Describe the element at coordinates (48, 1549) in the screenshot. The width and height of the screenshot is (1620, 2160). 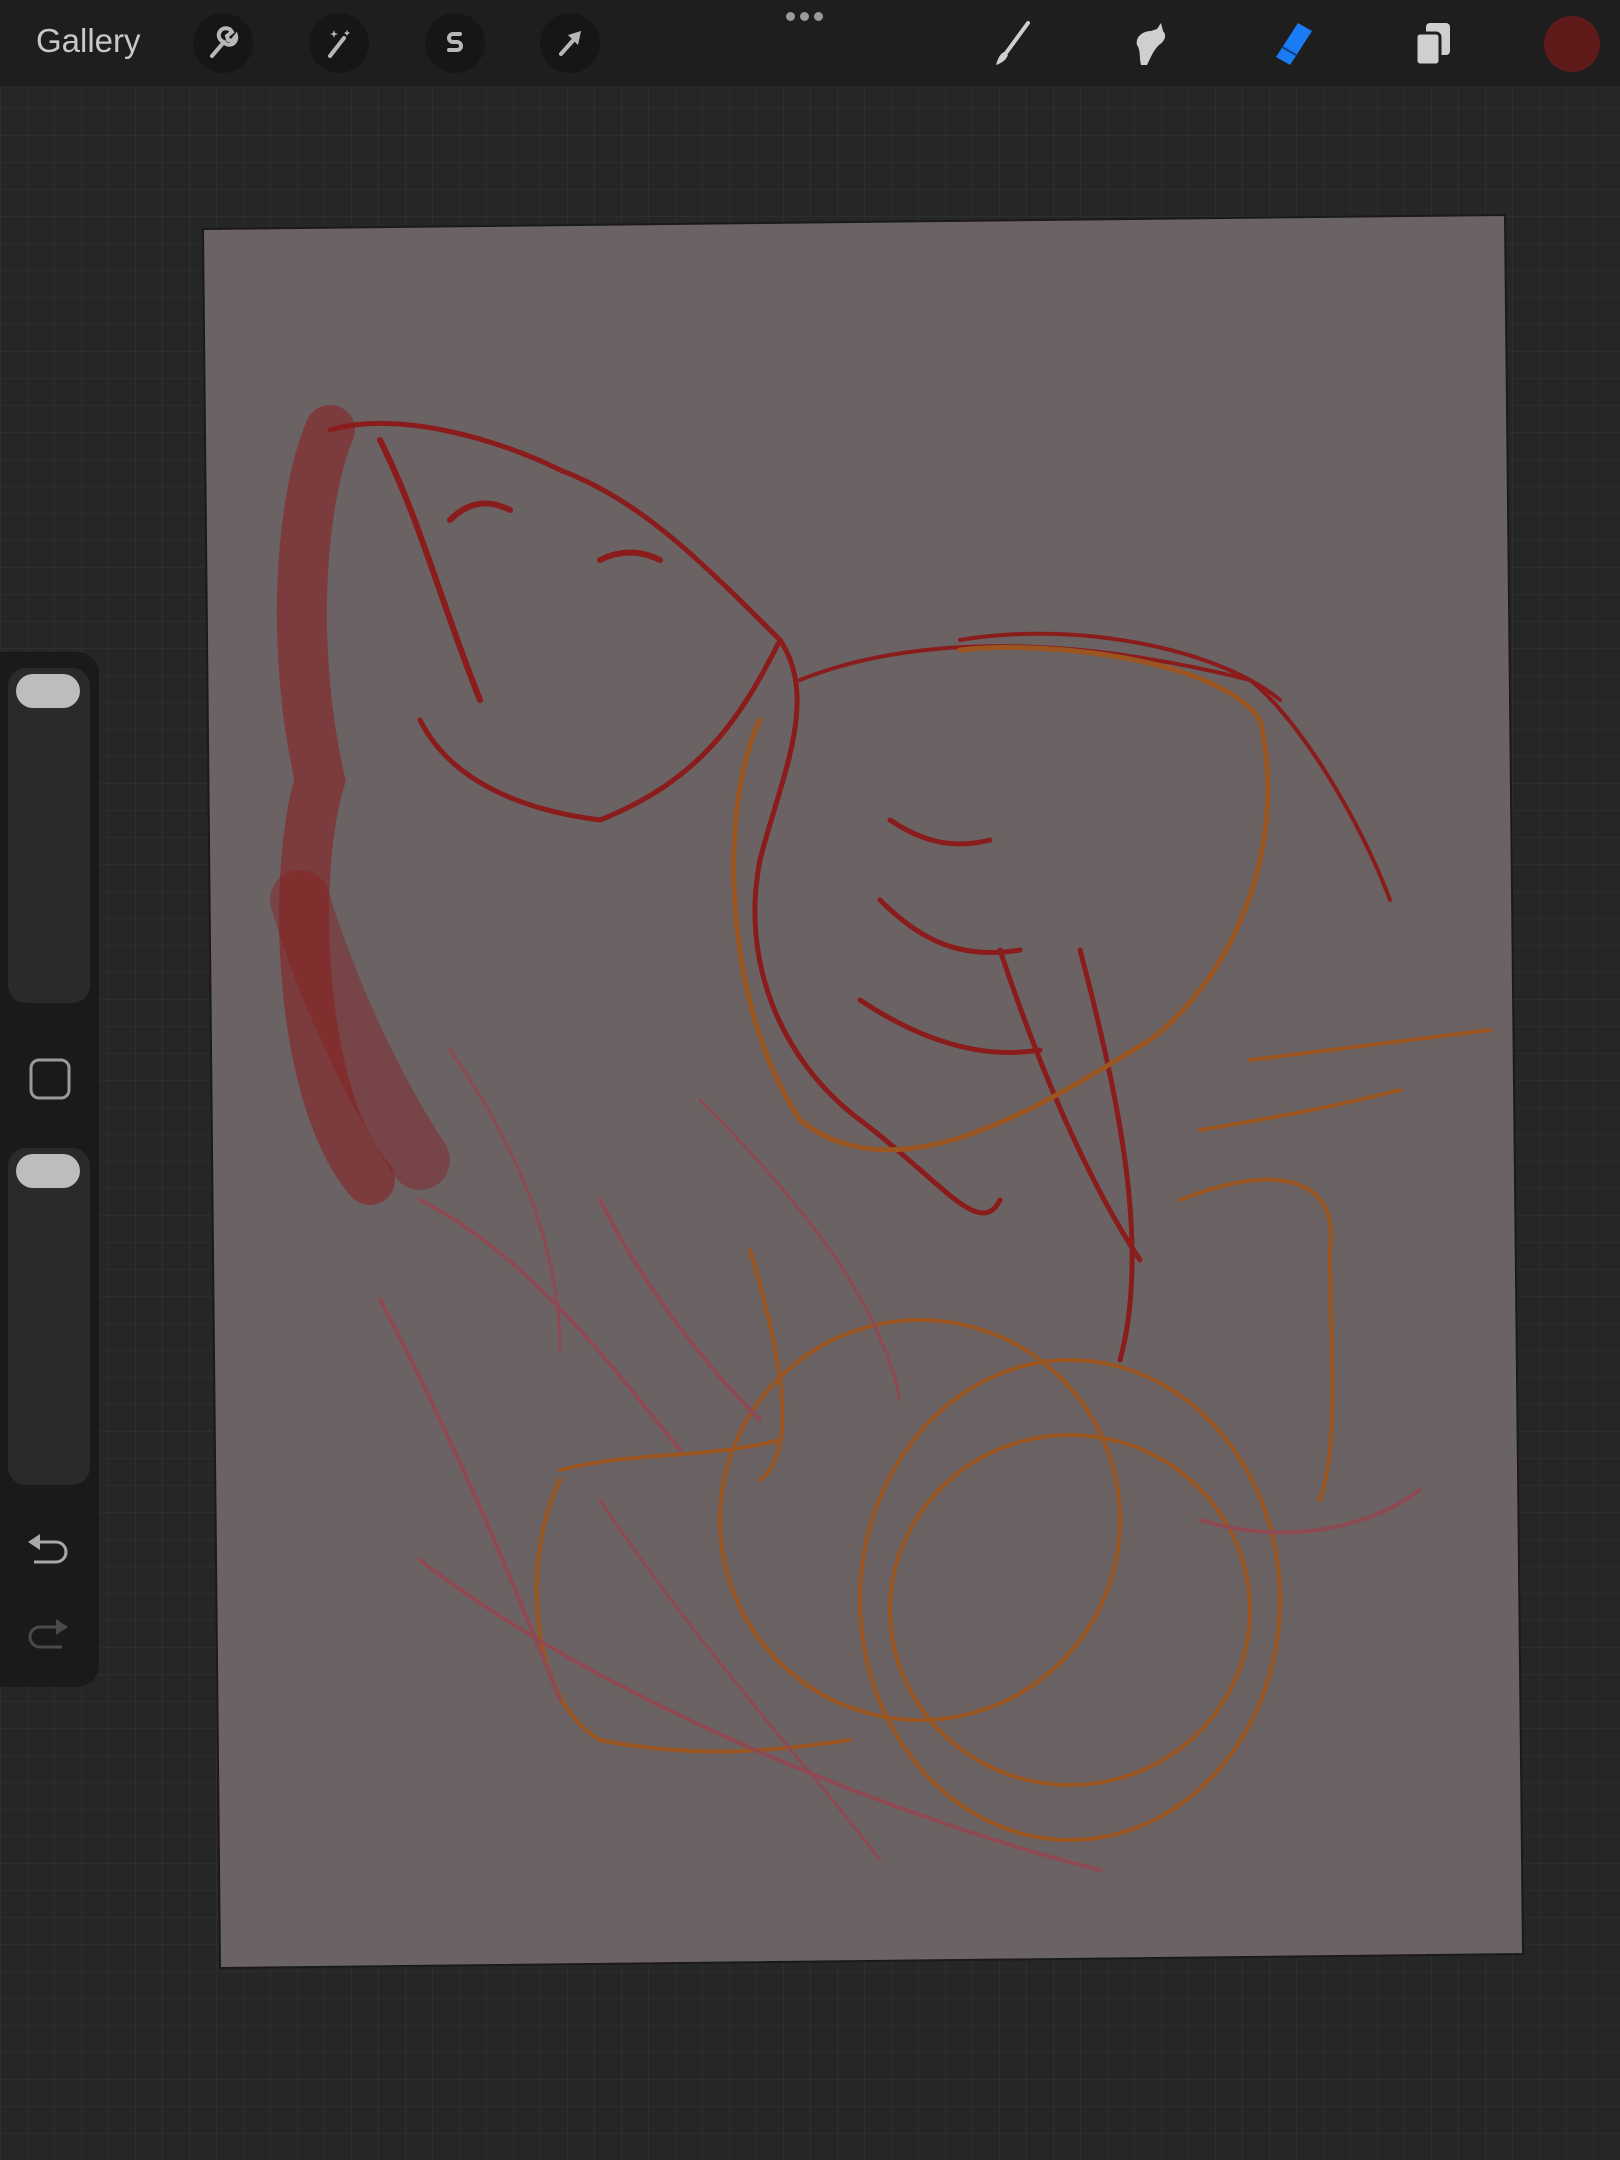
I see `undo-icon` at that location.